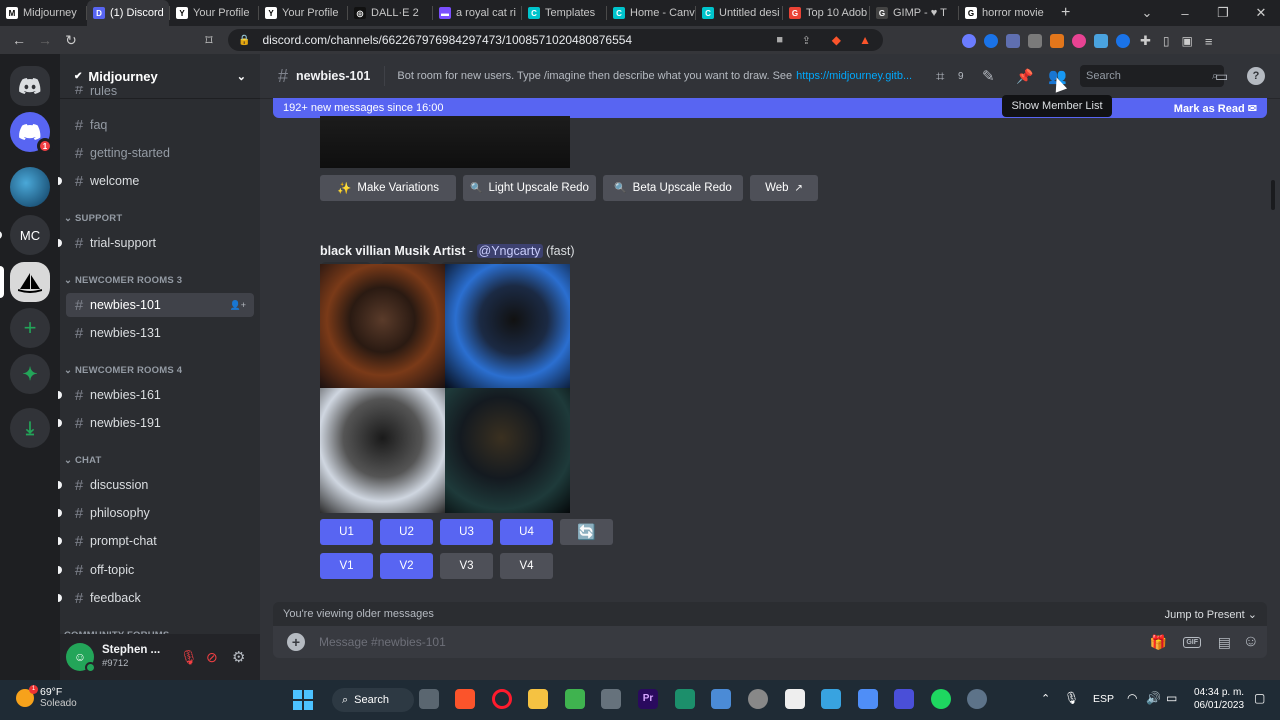 The image size is (1280, 720). I want to click on variation-button-2: V2, so click(406, 566).